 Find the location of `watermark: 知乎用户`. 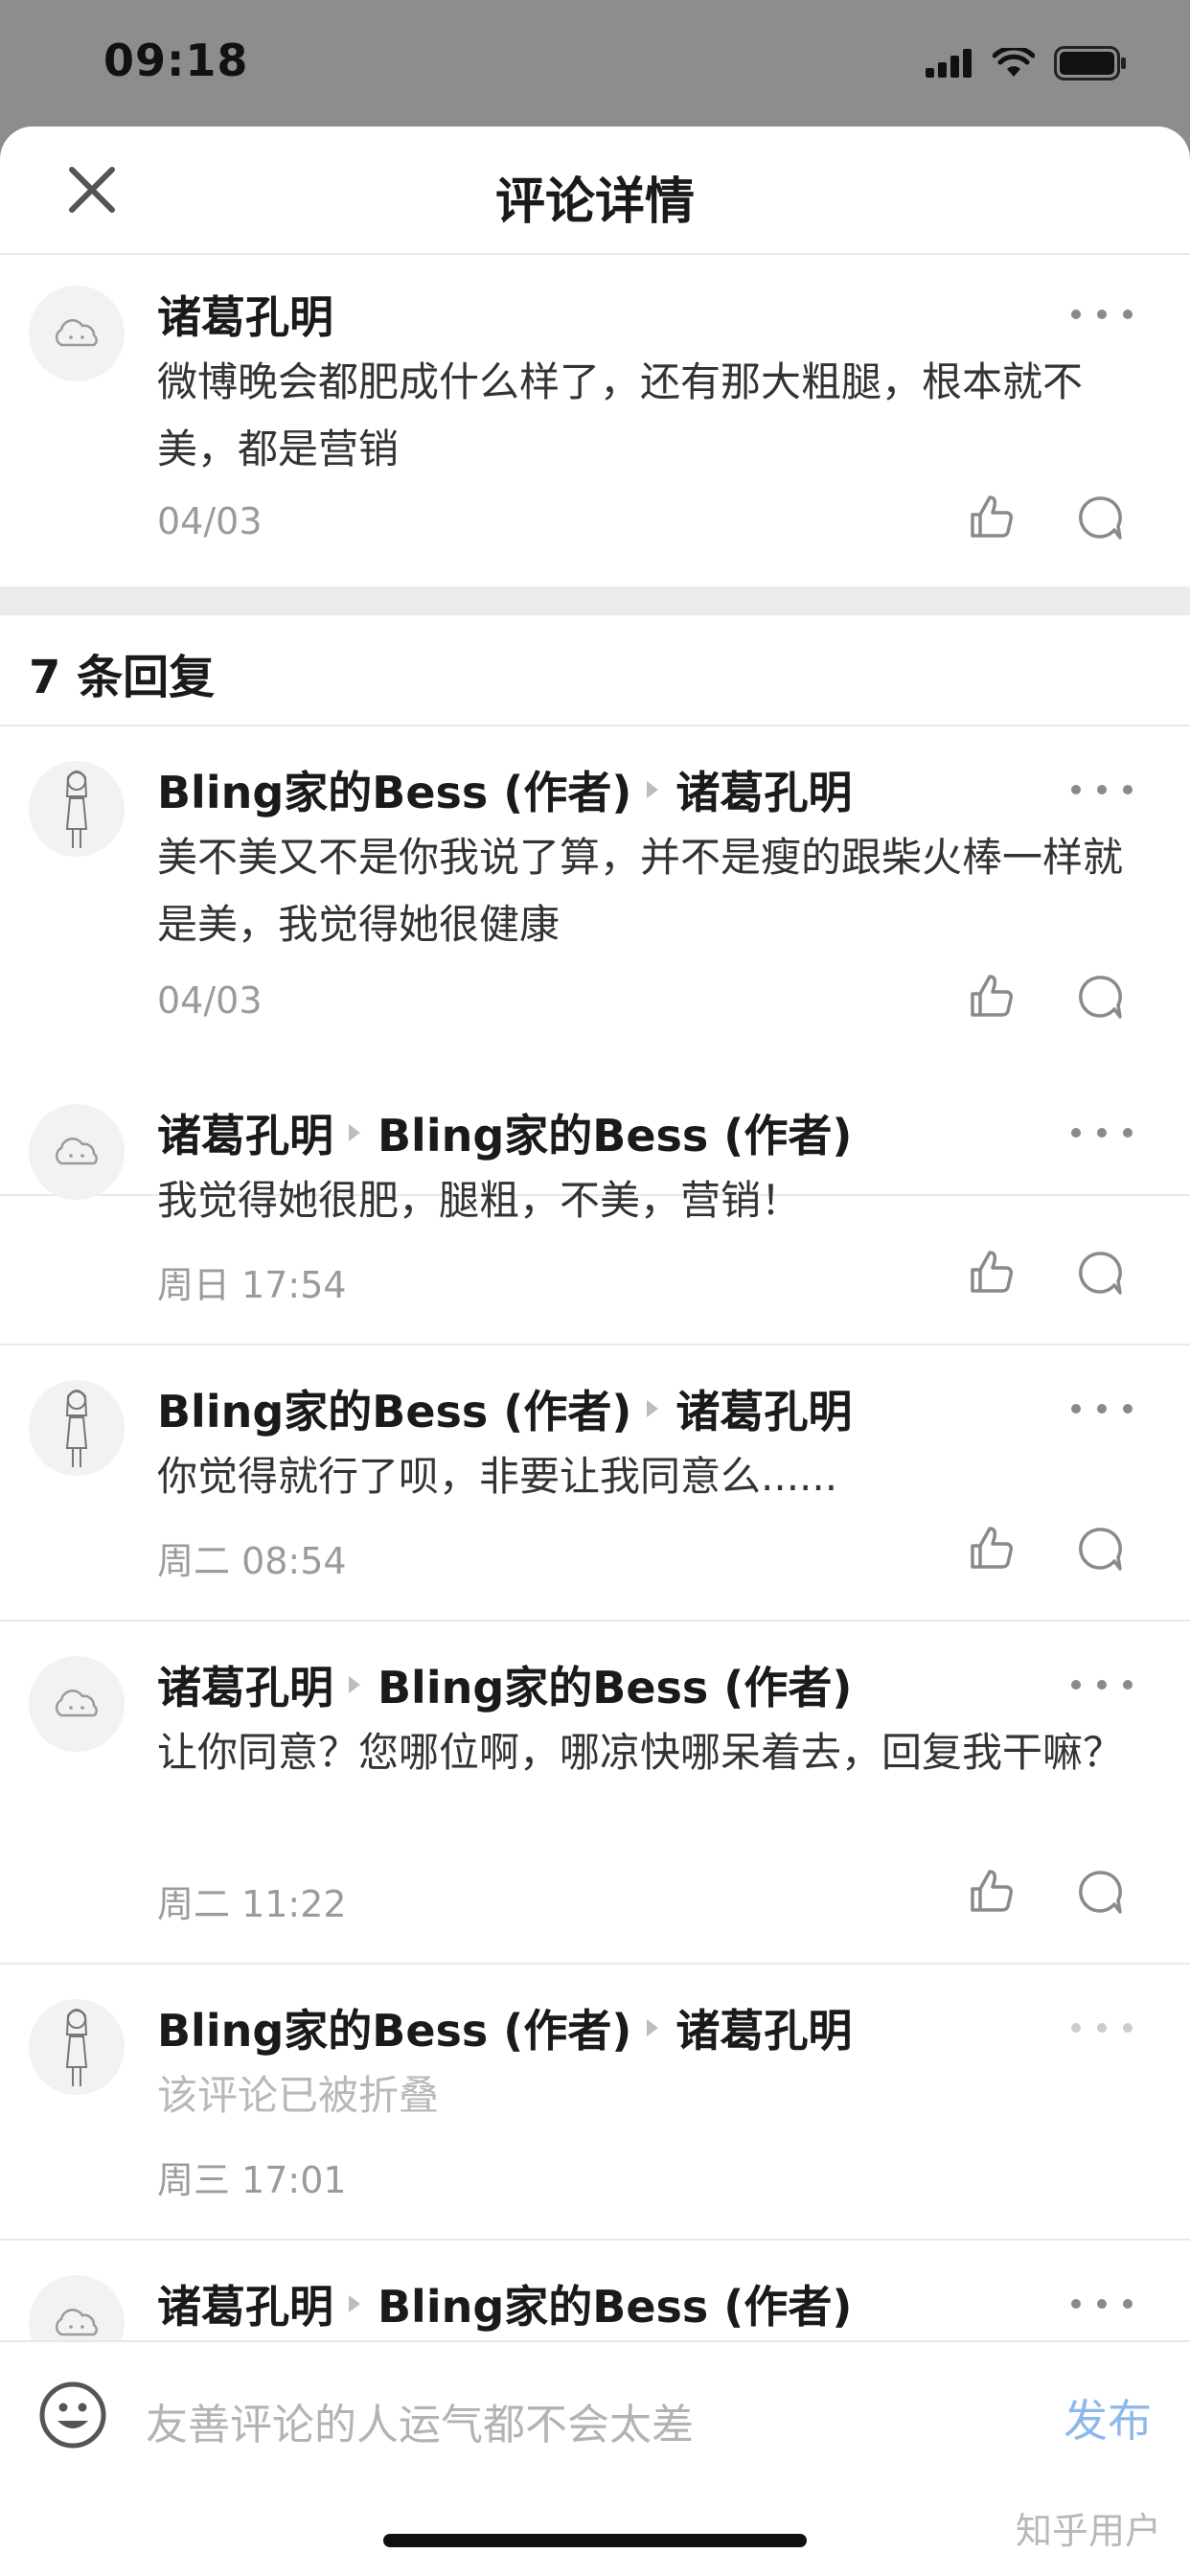

watermark: 知乎用户 is located at coordinates (1088, 2531).